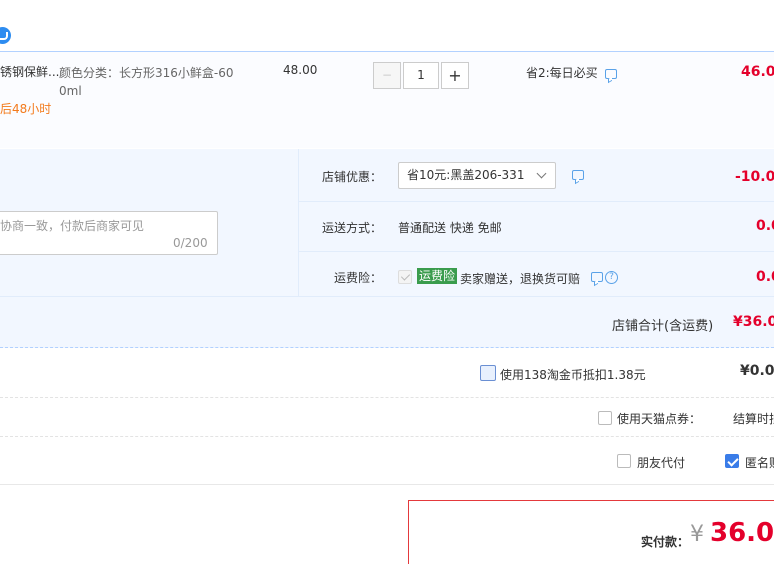 This screenshot has height=564, width=774. I want to click on coupon-amount: -10.0, so click(754, 177).